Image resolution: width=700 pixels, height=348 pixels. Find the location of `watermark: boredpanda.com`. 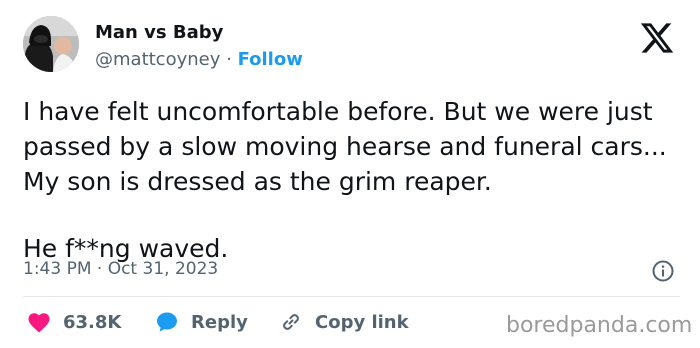

watermark: boredpanda.com is located at coordinates (599, 325).